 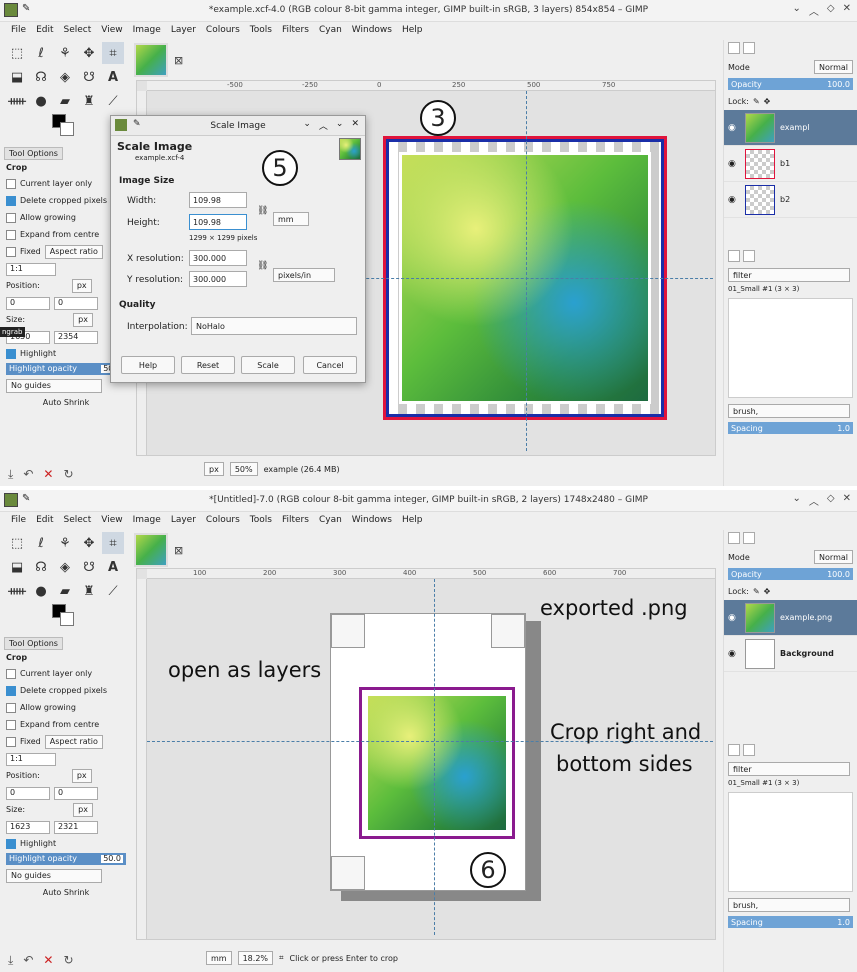 What do you see at coordinates (749, 538) in the screenshot?
I see `channels-tab-icon` at bounding box center [749, 538].